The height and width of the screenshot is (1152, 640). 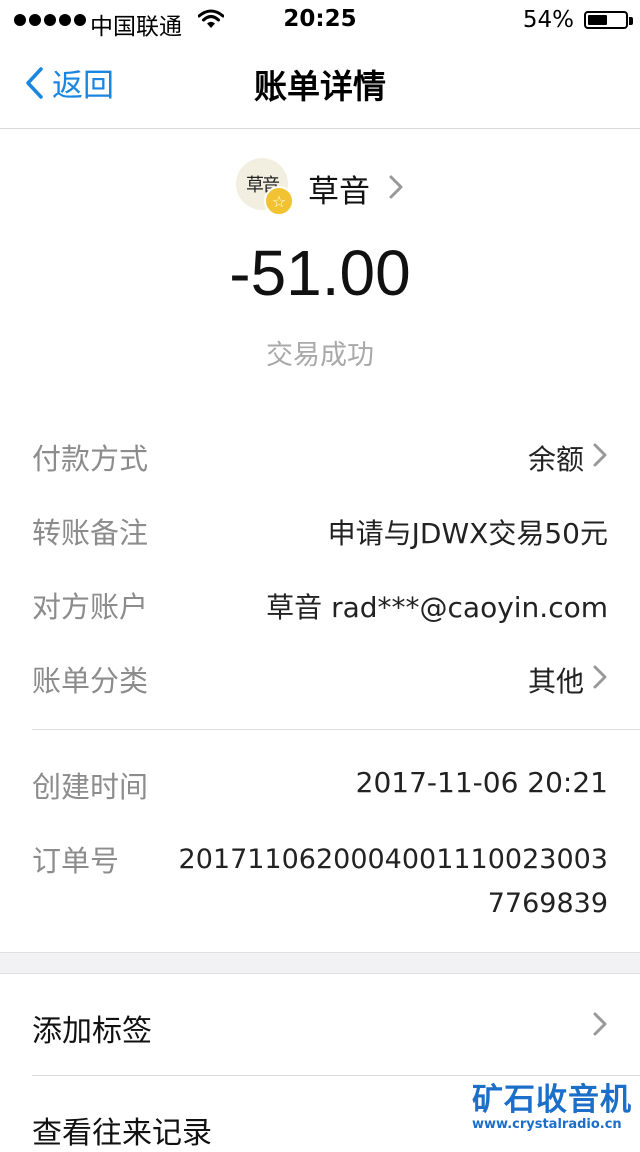 I want to click on add-tag-item: 添加标签, so click(x=92, y=1028).